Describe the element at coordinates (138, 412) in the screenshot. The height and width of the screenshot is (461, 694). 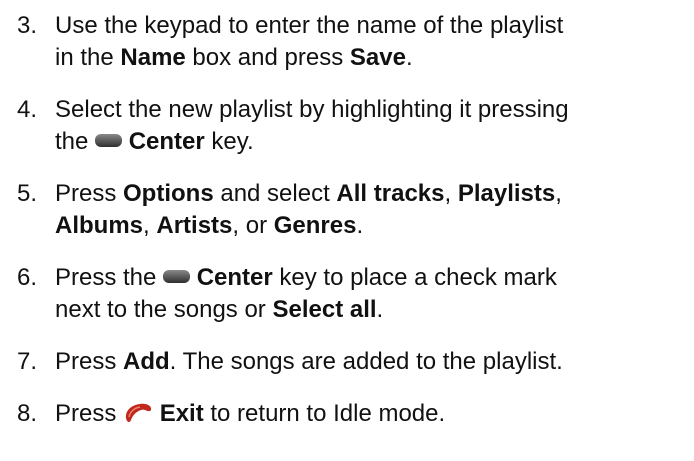
I see `end-key-icon` at that location.